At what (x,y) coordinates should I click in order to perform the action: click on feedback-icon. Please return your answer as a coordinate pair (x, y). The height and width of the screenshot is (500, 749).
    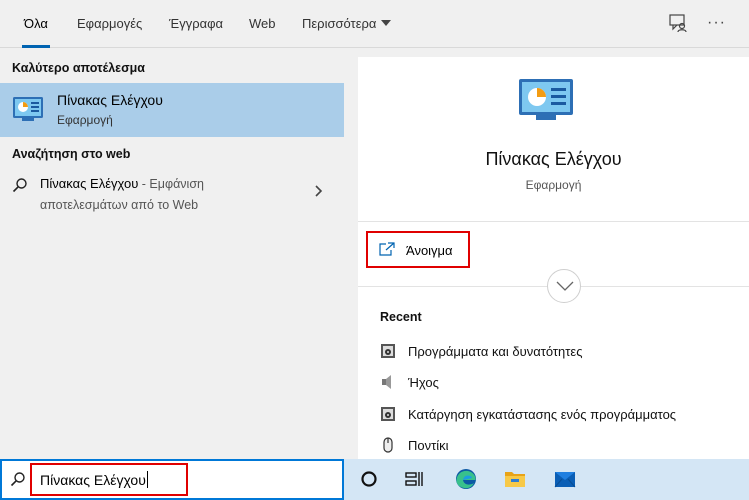
    Looking at the image, I should click on (678, 23).